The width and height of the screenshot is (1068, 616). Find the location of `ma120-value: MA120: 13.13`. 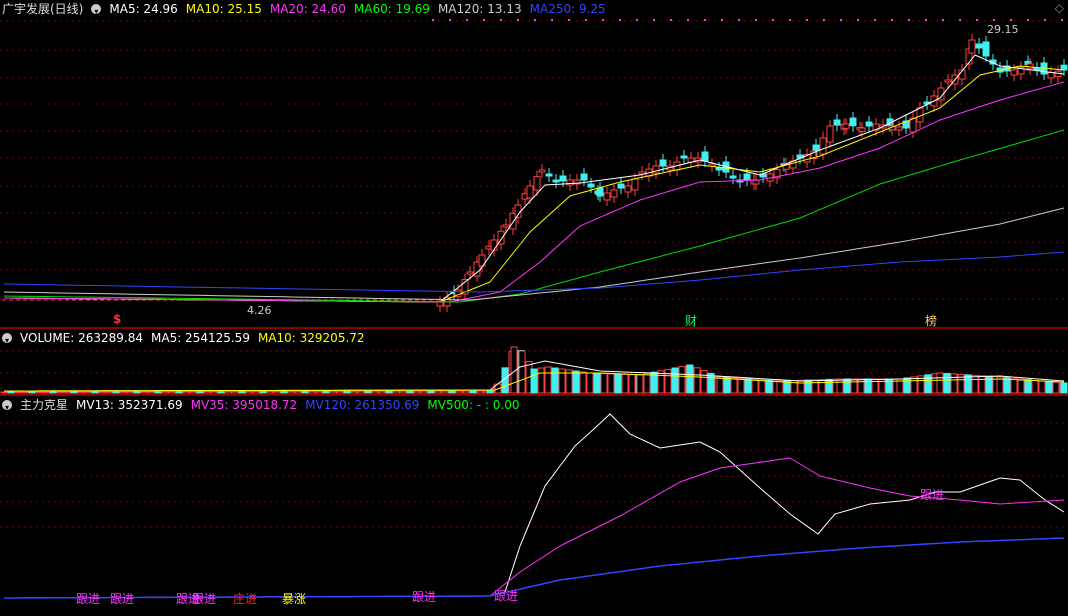

ma120-value: MA120: 13.13 is located at coordinates (479, 9).